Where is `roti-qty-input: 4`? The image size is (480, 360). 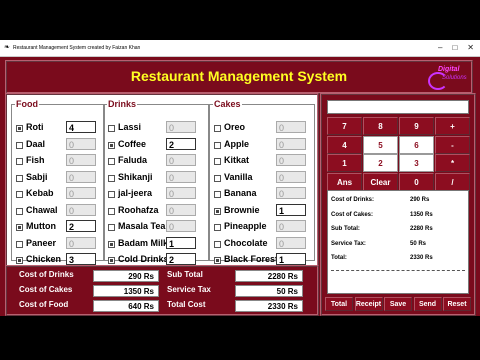
roti-qty-input: 4 is located at coordinates (81, 127).